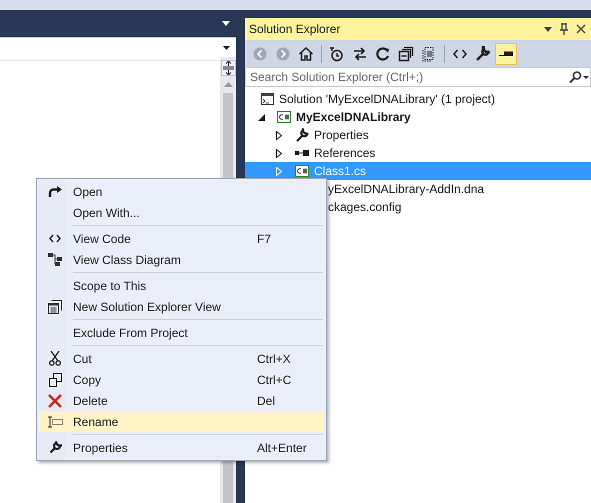 This screenshot has height=503, width=591. Describe the element at coordinates (383, 54) in the screenshot. I see `refresh-icon` at that location.